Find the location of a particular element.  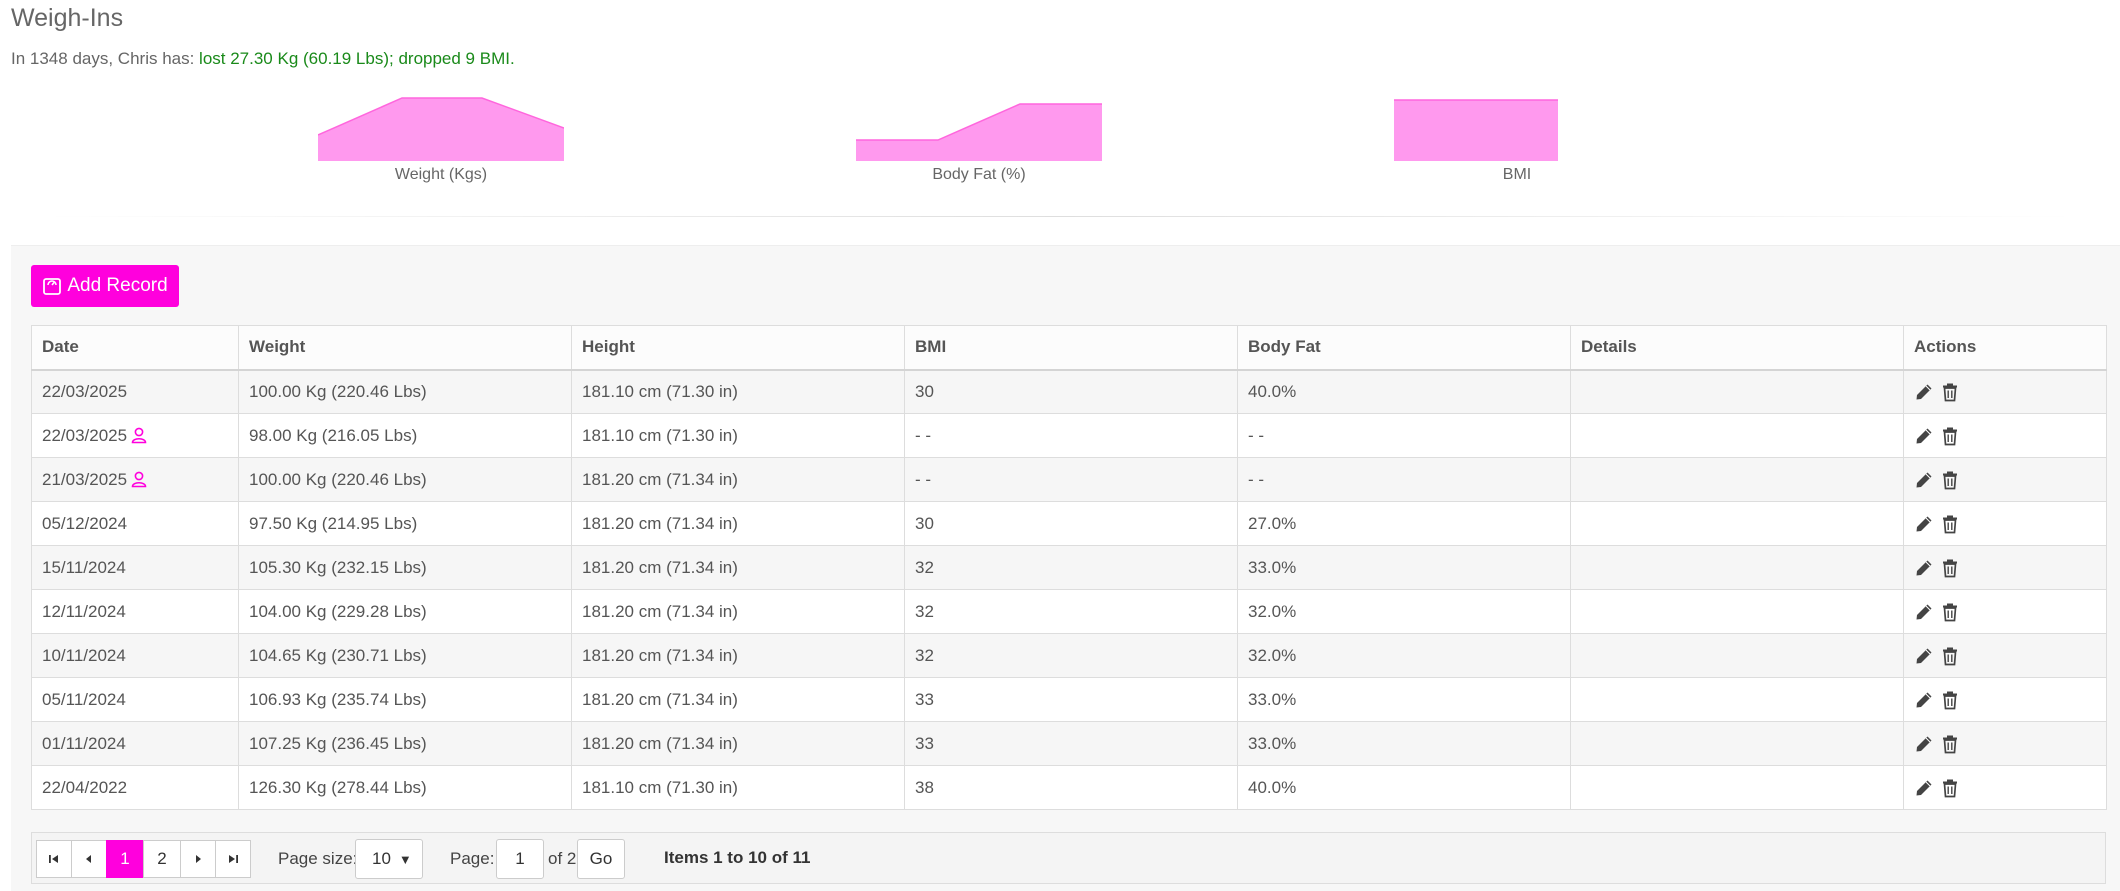

date-value: 22/04/2022 is located at coordinates (85, 787).